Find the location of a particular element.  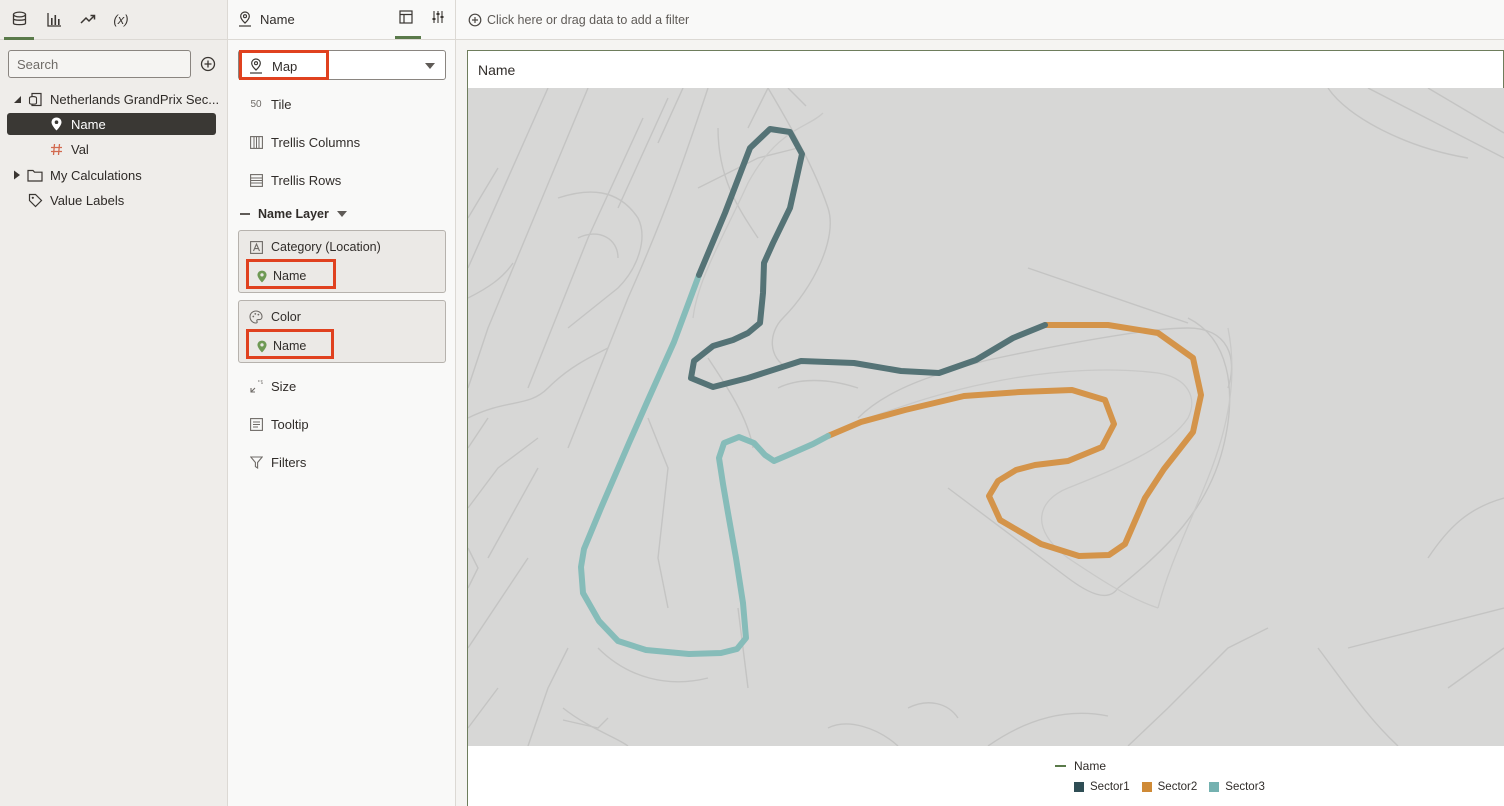

tooltip-icon is located at coordinates (256, 424).